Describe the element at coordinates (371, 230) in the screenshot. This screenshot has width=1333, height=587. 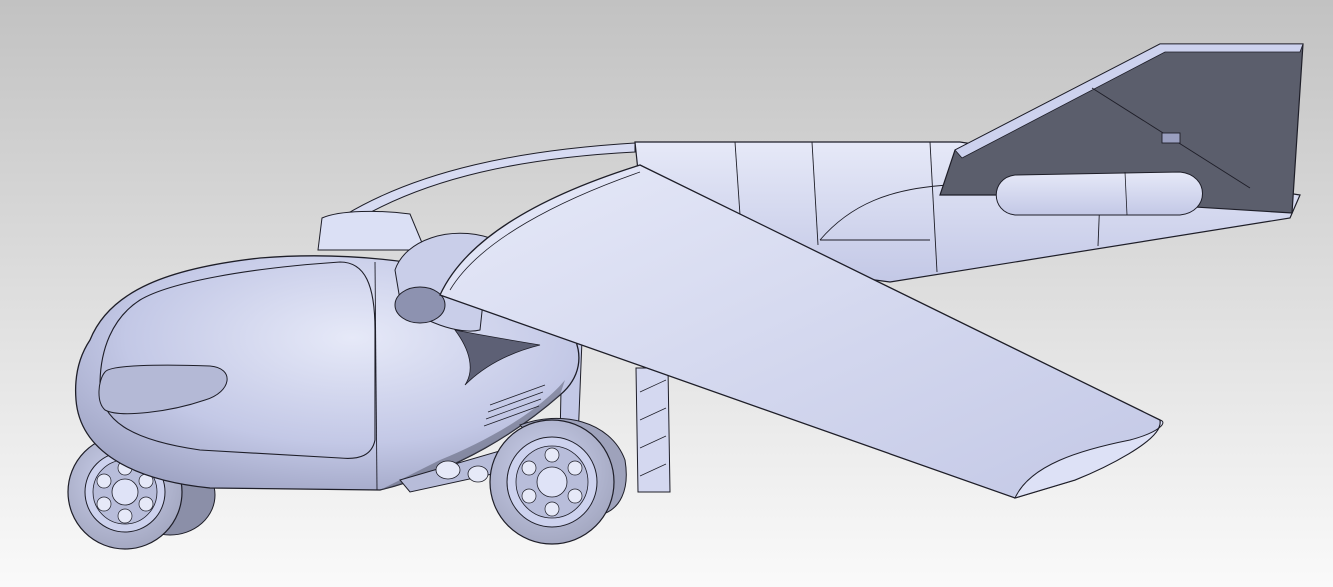
I see `top-air-intake` at that location.